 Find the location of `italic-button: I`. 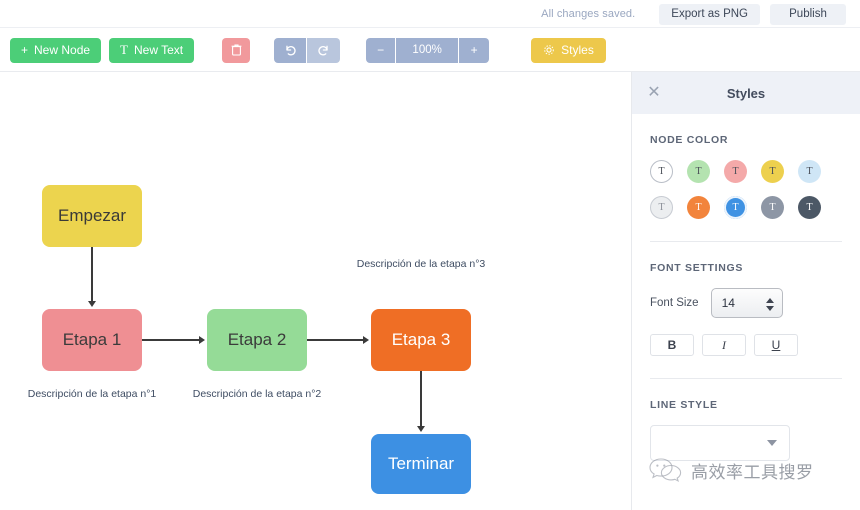

italic-button: I is located at coordinates (724, 345).